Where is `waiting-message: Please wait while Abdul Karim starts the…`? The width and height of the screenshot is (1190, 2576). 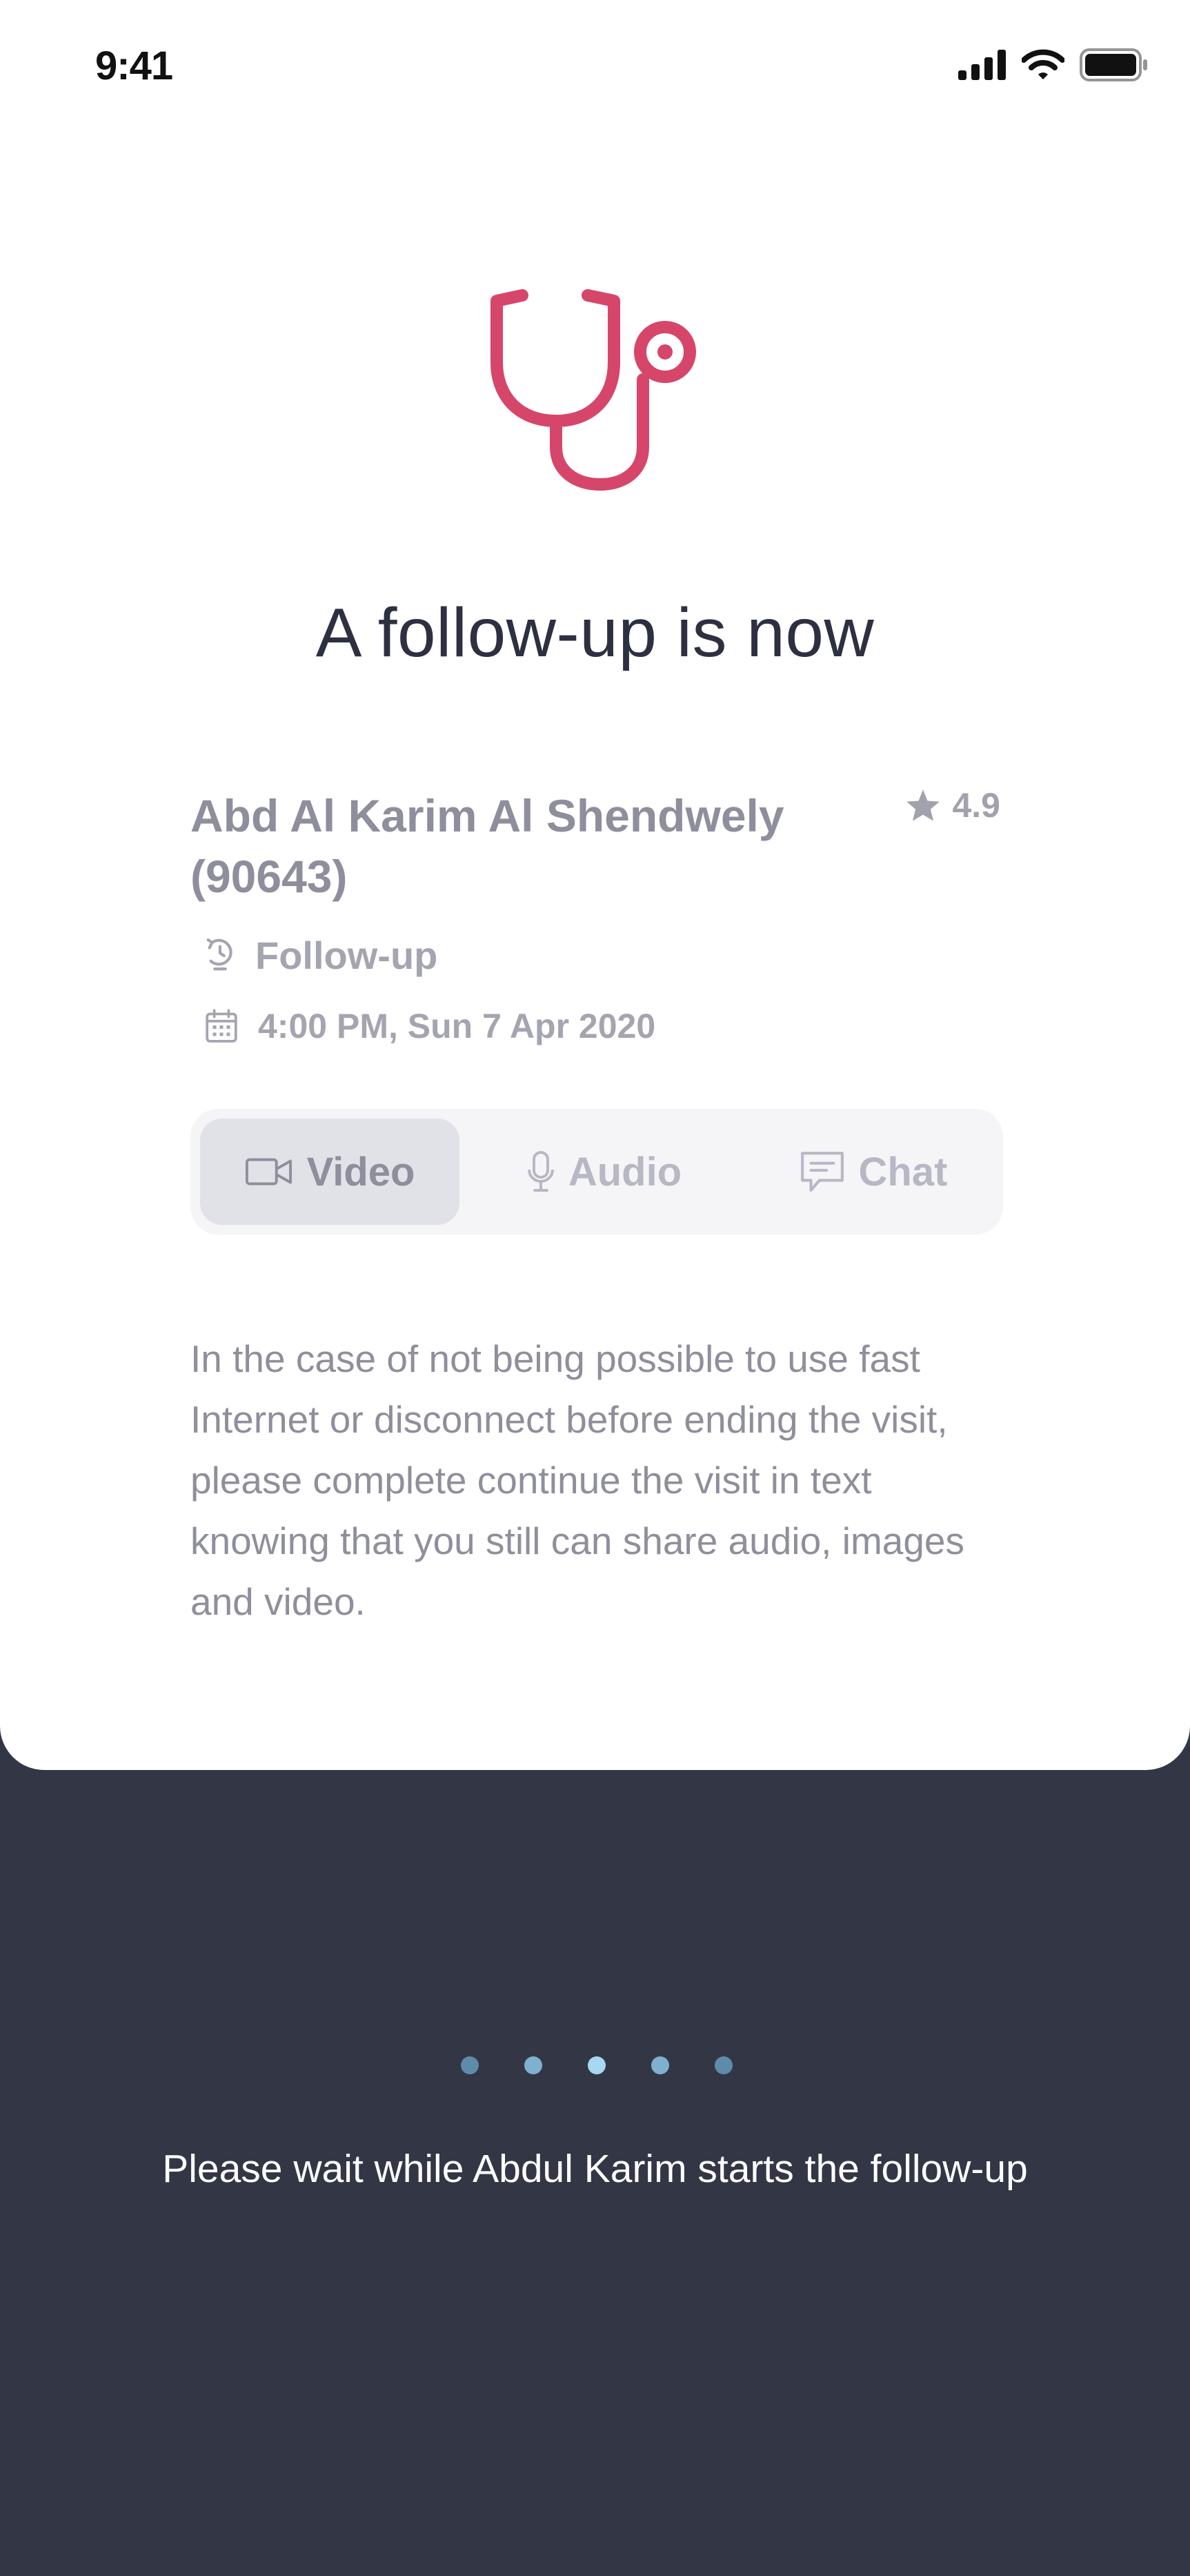 waiting-message: Please wait while Abdul Karim starts the… is located at coordinates (595, 2169).